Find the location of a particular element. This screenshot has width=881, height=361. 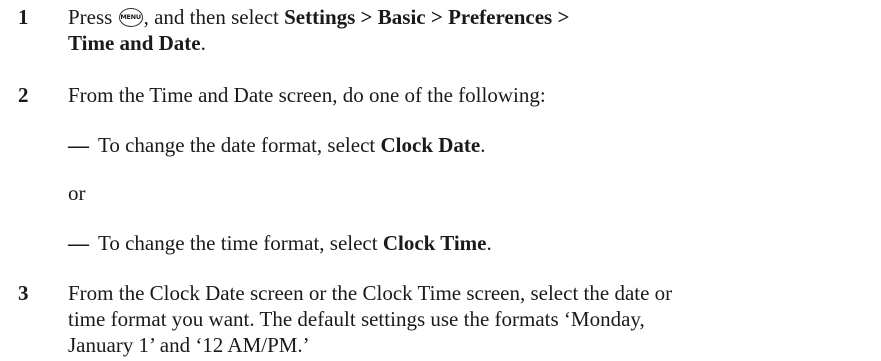

step-number: 3 is located at coordinates (23, 293).